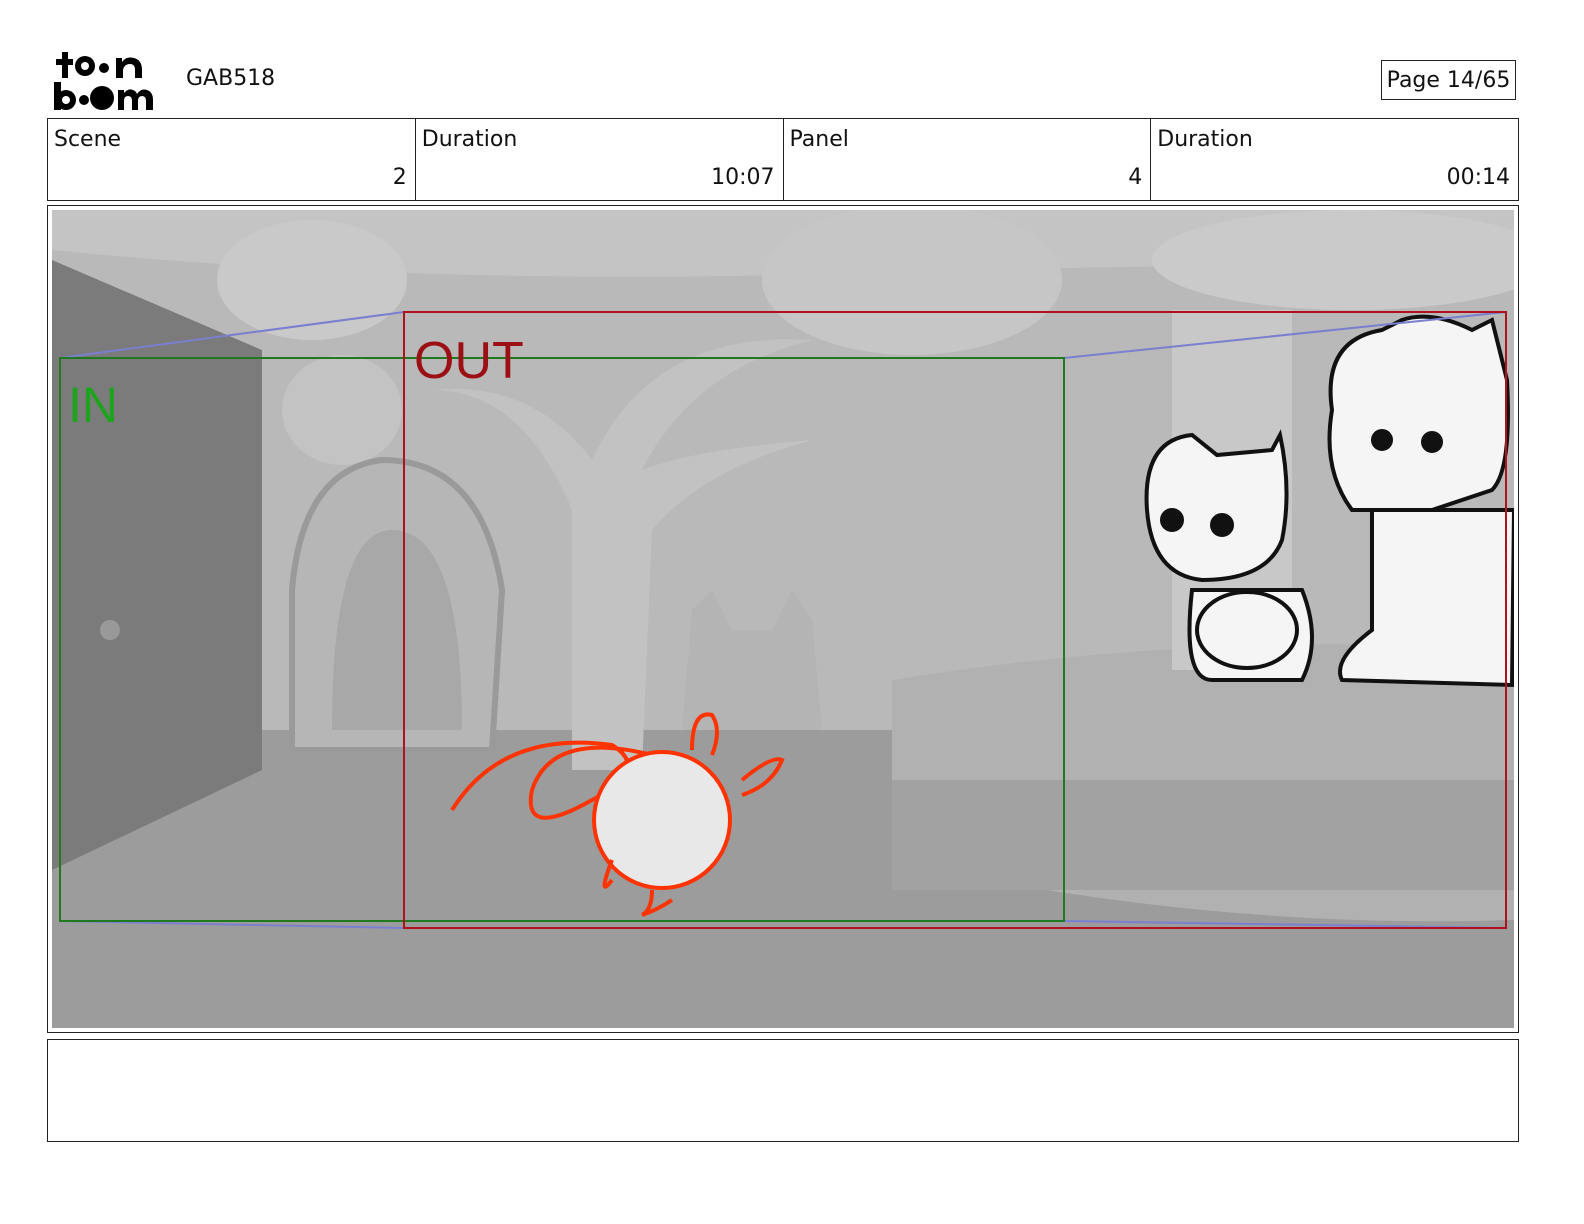  I want to click on lamp-ball-center, so click(912, 282).